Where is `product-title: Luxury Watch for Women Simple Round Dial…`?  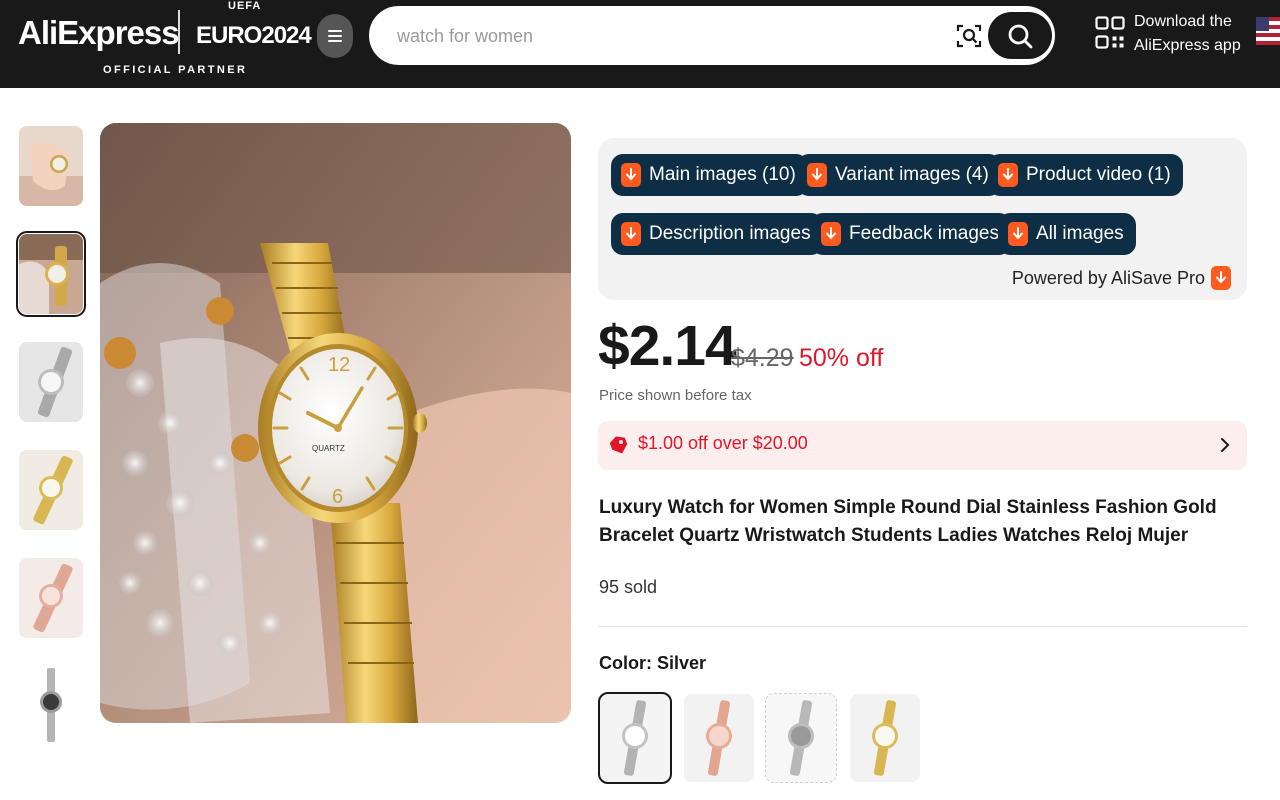
product-title: Luxury Watch for Women Simple Round Dial… is located at coordinates (908, 521).